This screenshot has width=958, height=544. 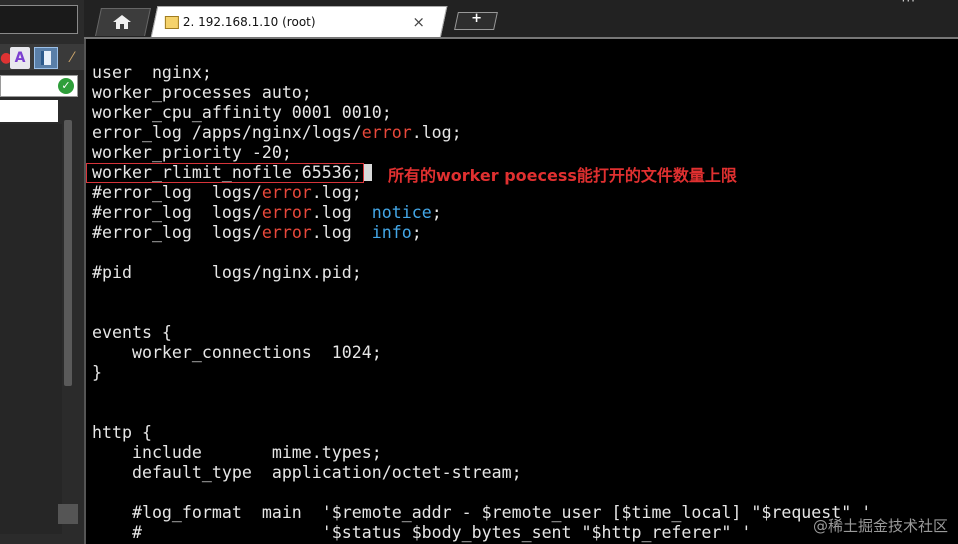 What do you see at coordinates (132, 332) in the screenshot?
I see `terminal-line: events {` at bounding box center [132, 332].